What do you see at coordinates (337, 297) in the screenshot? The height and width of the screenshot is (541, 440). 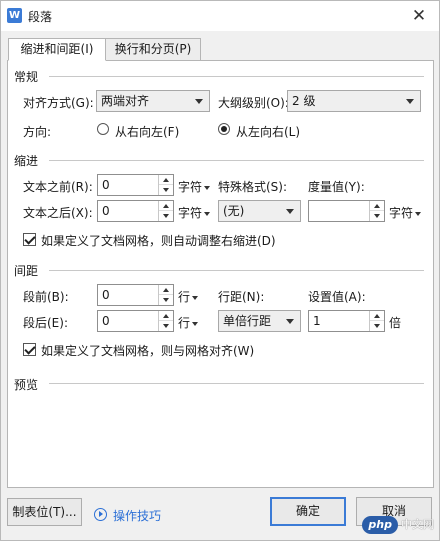 I see `setting-value-label: 设置值(A):` at bounding box center [337, 297].